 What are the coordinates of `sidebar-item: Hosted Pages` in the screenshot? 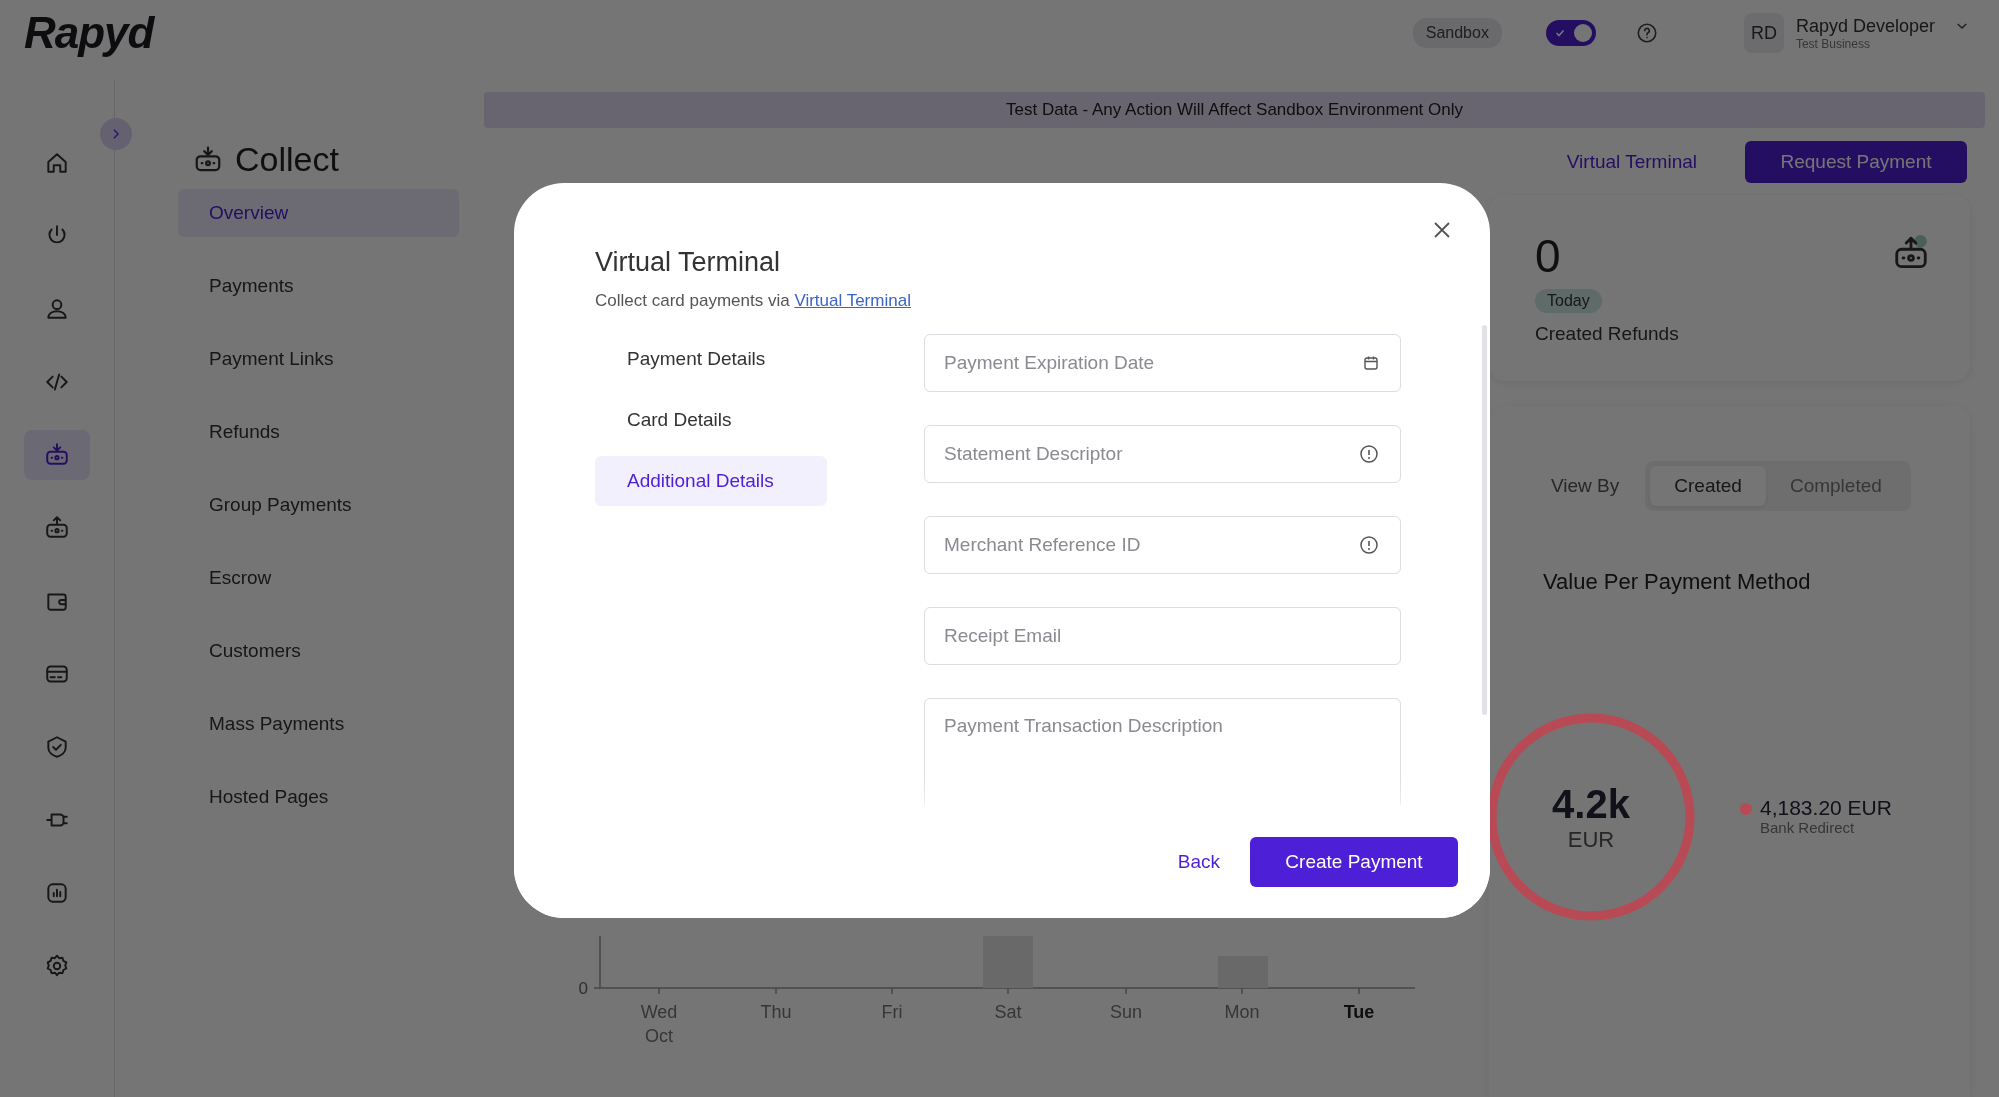 It's located at (318, 797).